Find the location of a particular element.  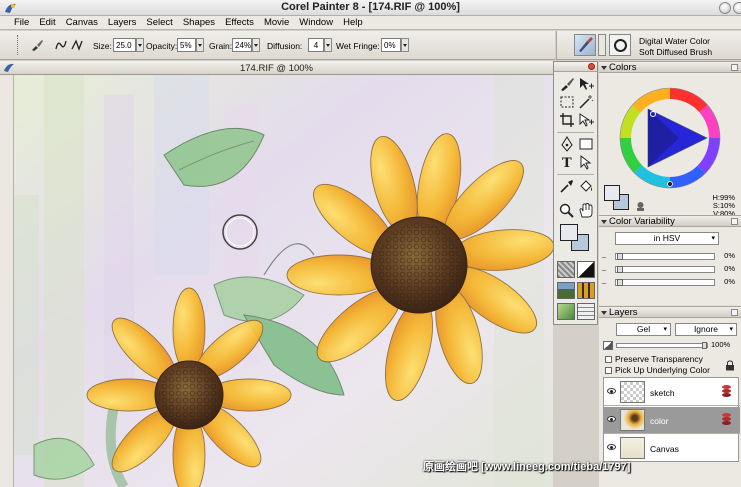

rectangular-selection-icon is located at coordinates (567, 102).